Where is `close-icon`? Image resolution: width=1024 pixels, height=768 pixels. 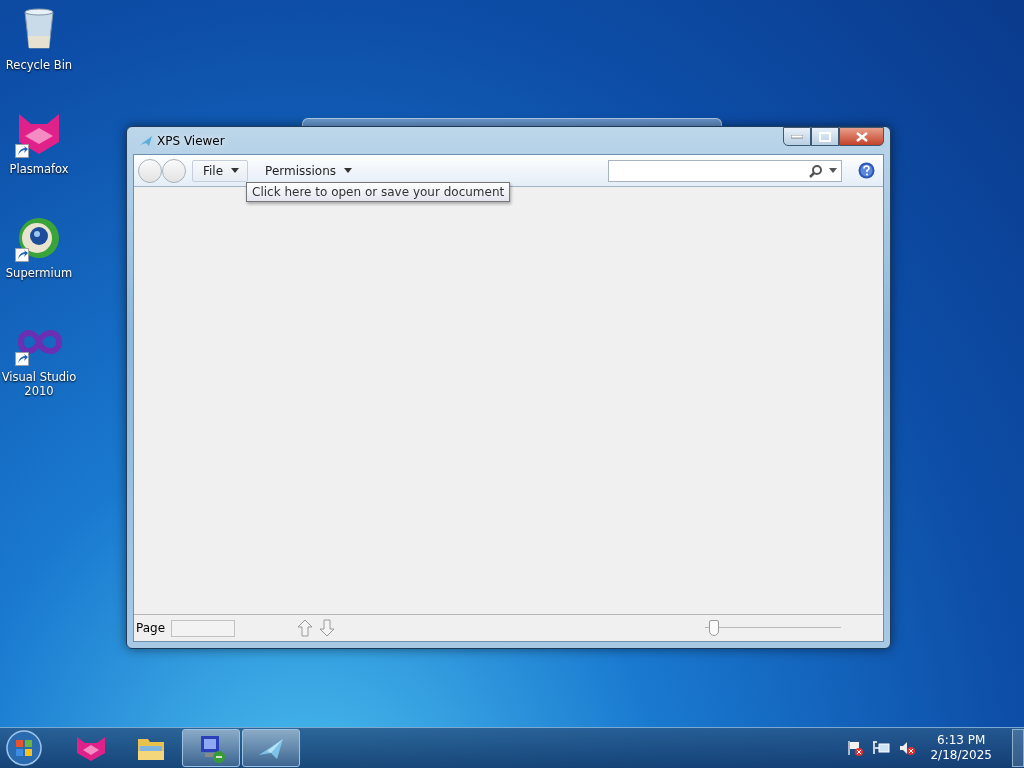
close-icon is located at coordinates (861, 136).